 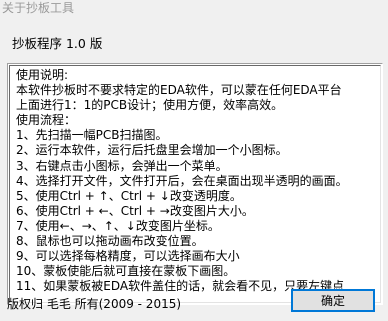 What do you see at coordinates (150, 105) in the screenshot?
I see `description-line: 上面进行1：1的PCB设计；使用方便，效率高效。` at bounding box center [150, 105].